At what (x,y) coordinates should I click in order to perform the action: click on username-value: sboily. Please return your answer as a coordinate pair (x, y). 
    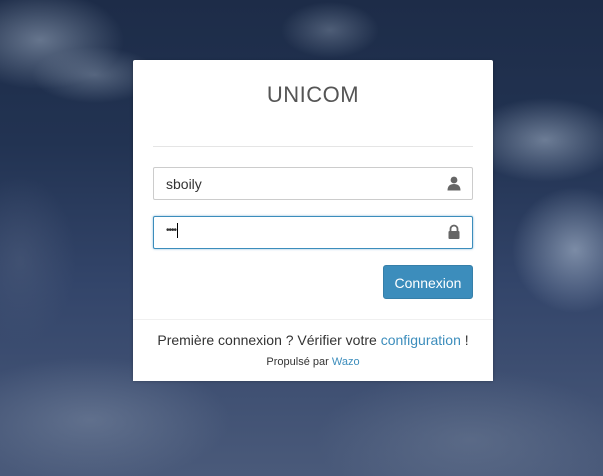
    Looking at the image, I should click on (184, 184).